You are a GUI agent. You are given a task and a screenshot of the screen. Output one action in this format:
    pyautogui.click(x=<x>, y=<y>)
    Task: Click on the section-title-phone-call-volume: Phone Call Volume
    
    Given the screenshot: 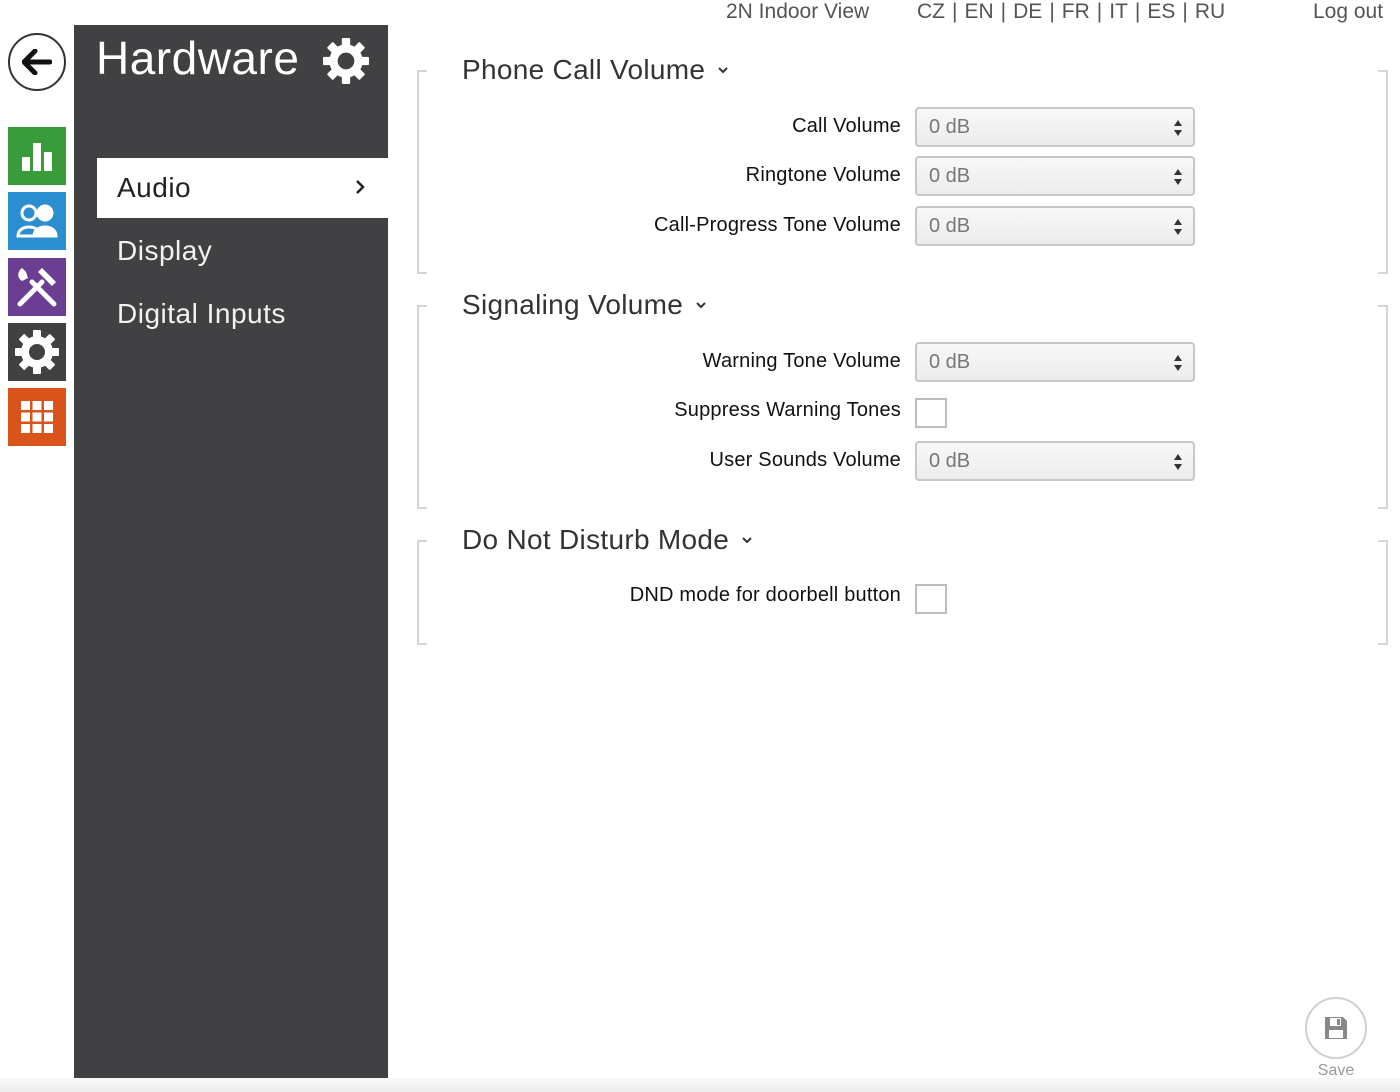 What is the action you would take?
    pyautogui.click(x=595, y=70)
    